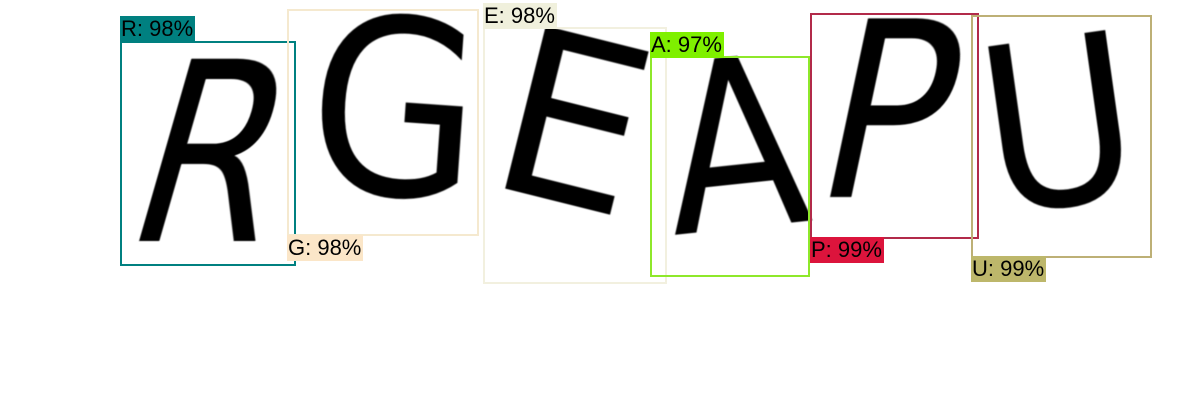 The image size is (1200, 420). Describe the element at coordinates (730, 166) in the screenshot. I see `bounding-box-a` at that location.